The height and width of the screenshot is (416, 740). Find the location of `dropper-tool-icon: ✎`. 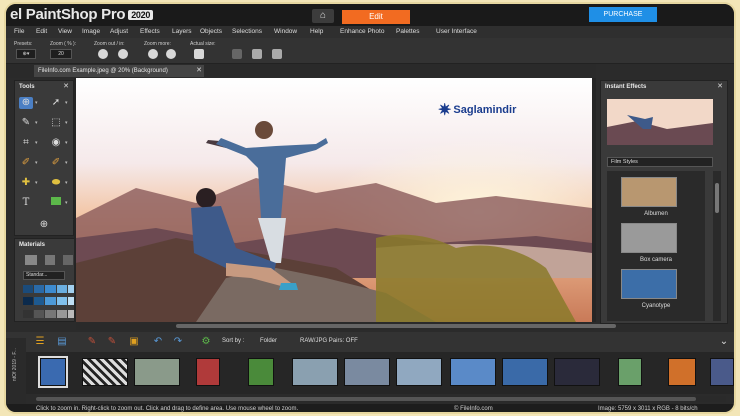

dropper-tool-icon: ✎ is located at coordinates (28, 123).